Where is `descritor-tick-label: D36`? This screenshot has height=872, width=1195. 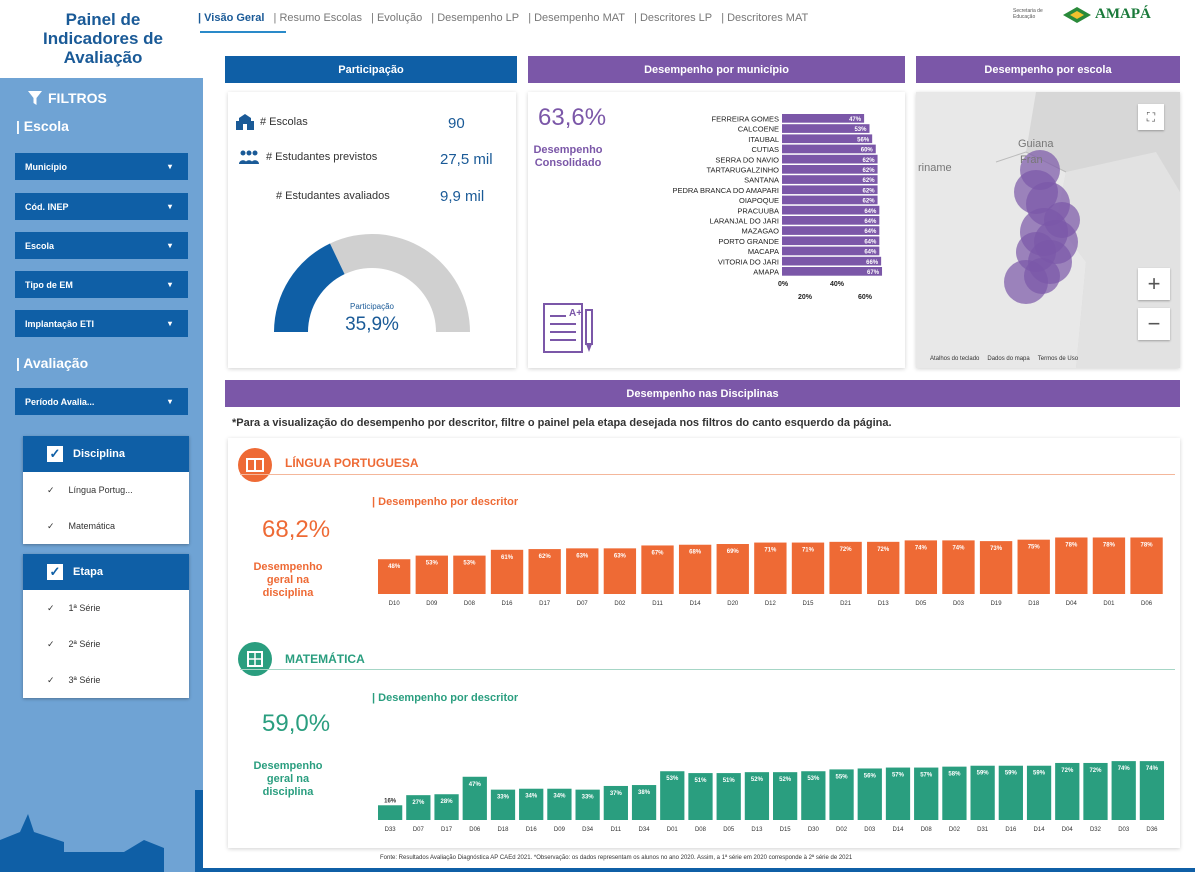
descritor-tick-label: D36 is located at coordinates (1152, 830).